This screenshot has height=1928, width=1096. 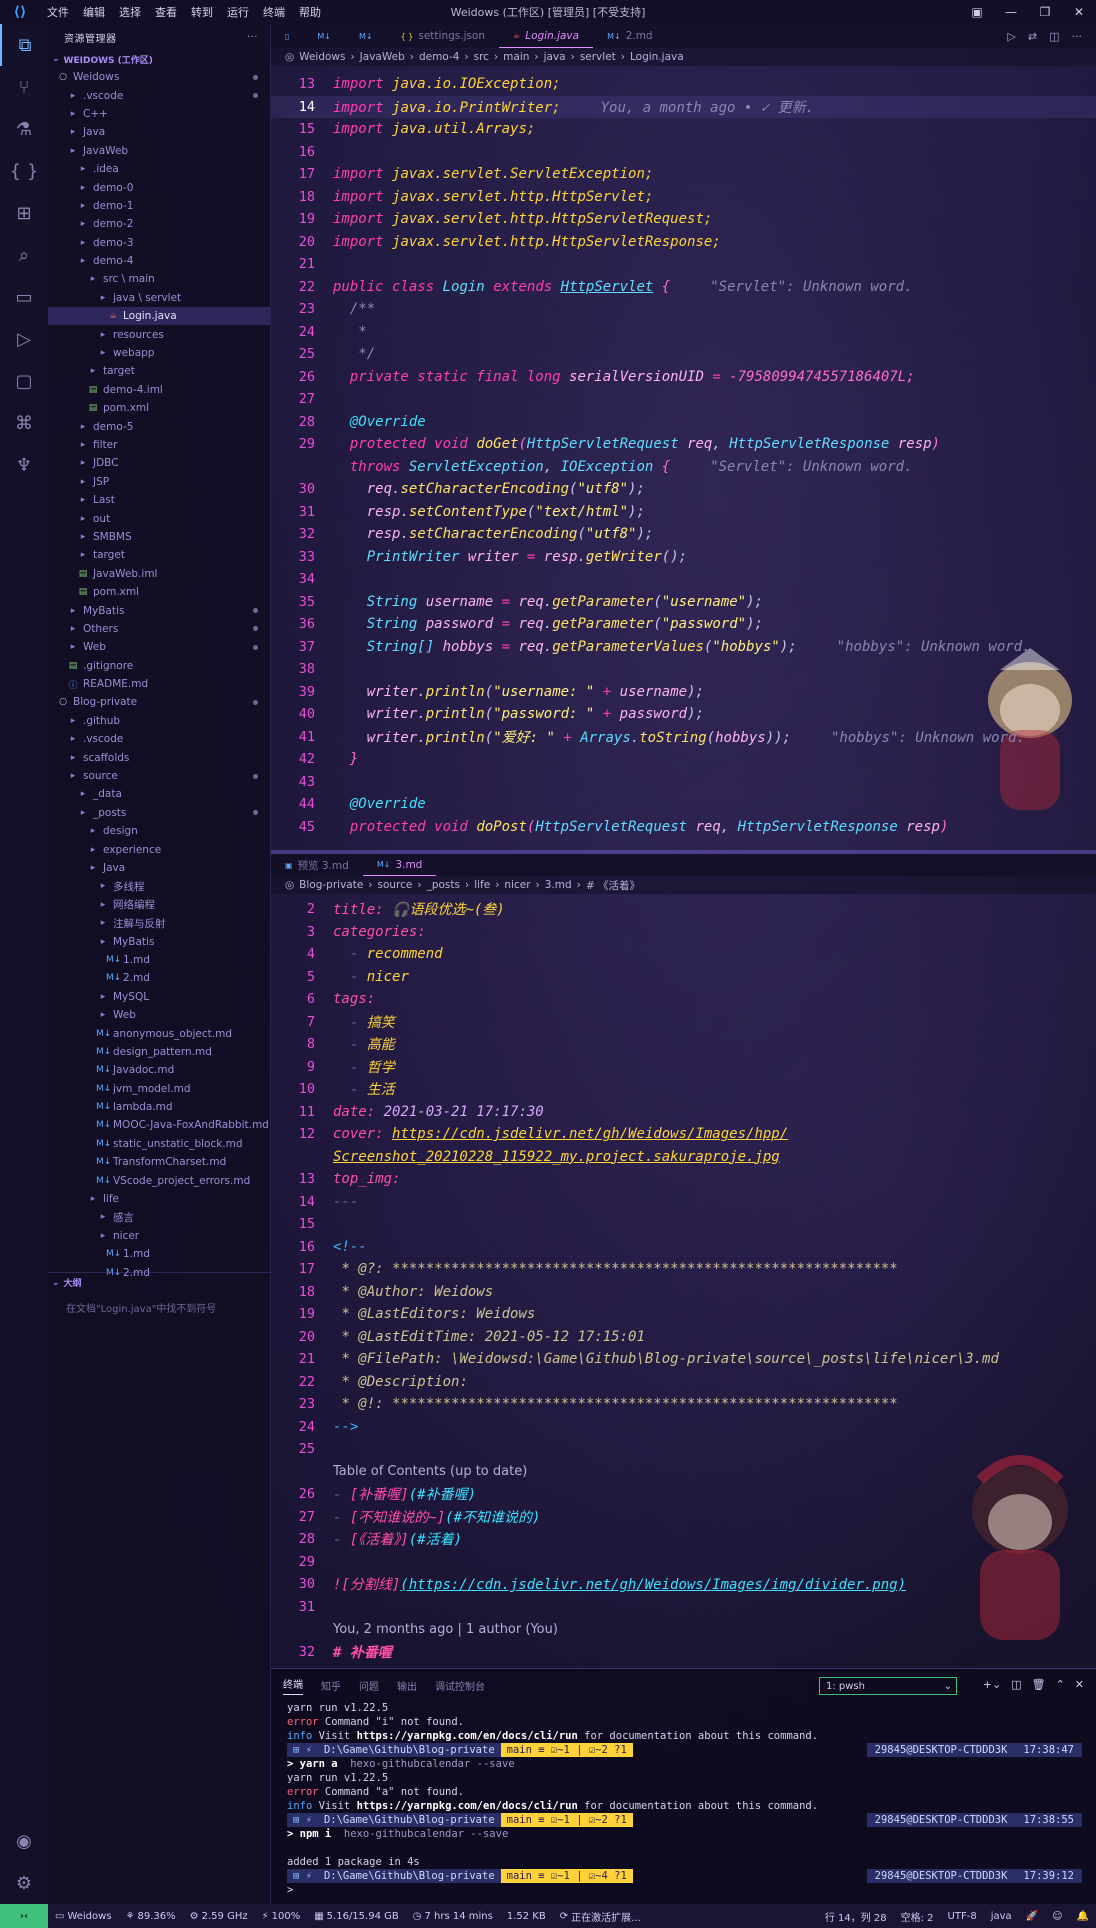 What do you see at coordinates (287, 36) in the screenshot?
I see `tab-file-icon: ▯` at bounding box center [287, 36].